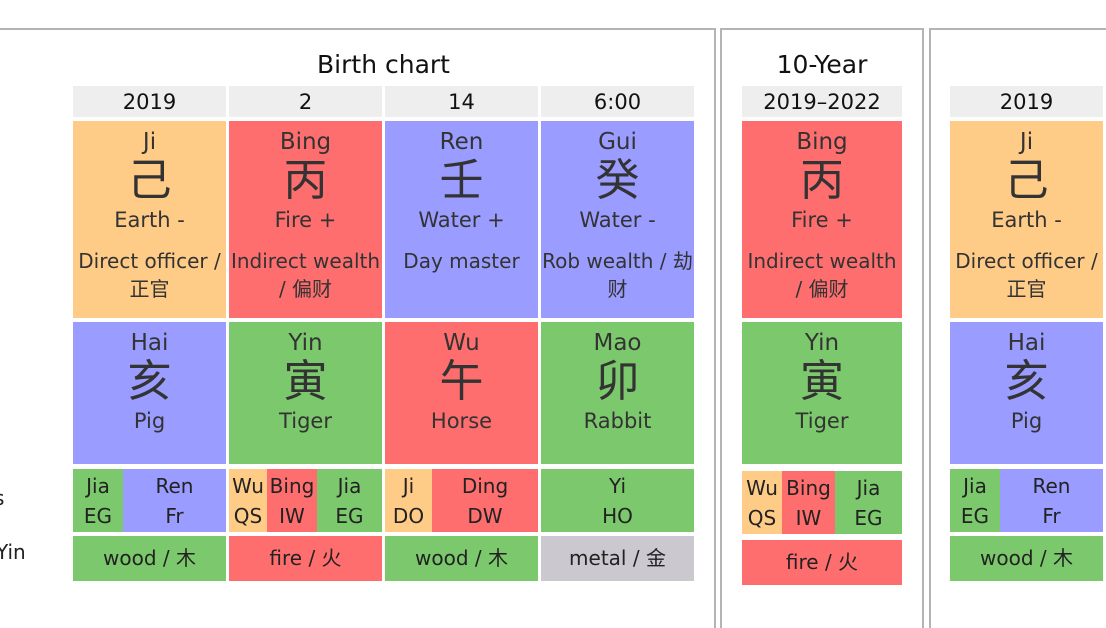 Image resolution: width=1106 pixels, height=628 pixels. I want to click on earthly-branch-cell: Mao 卯 Rabbit, so click(617, 393).